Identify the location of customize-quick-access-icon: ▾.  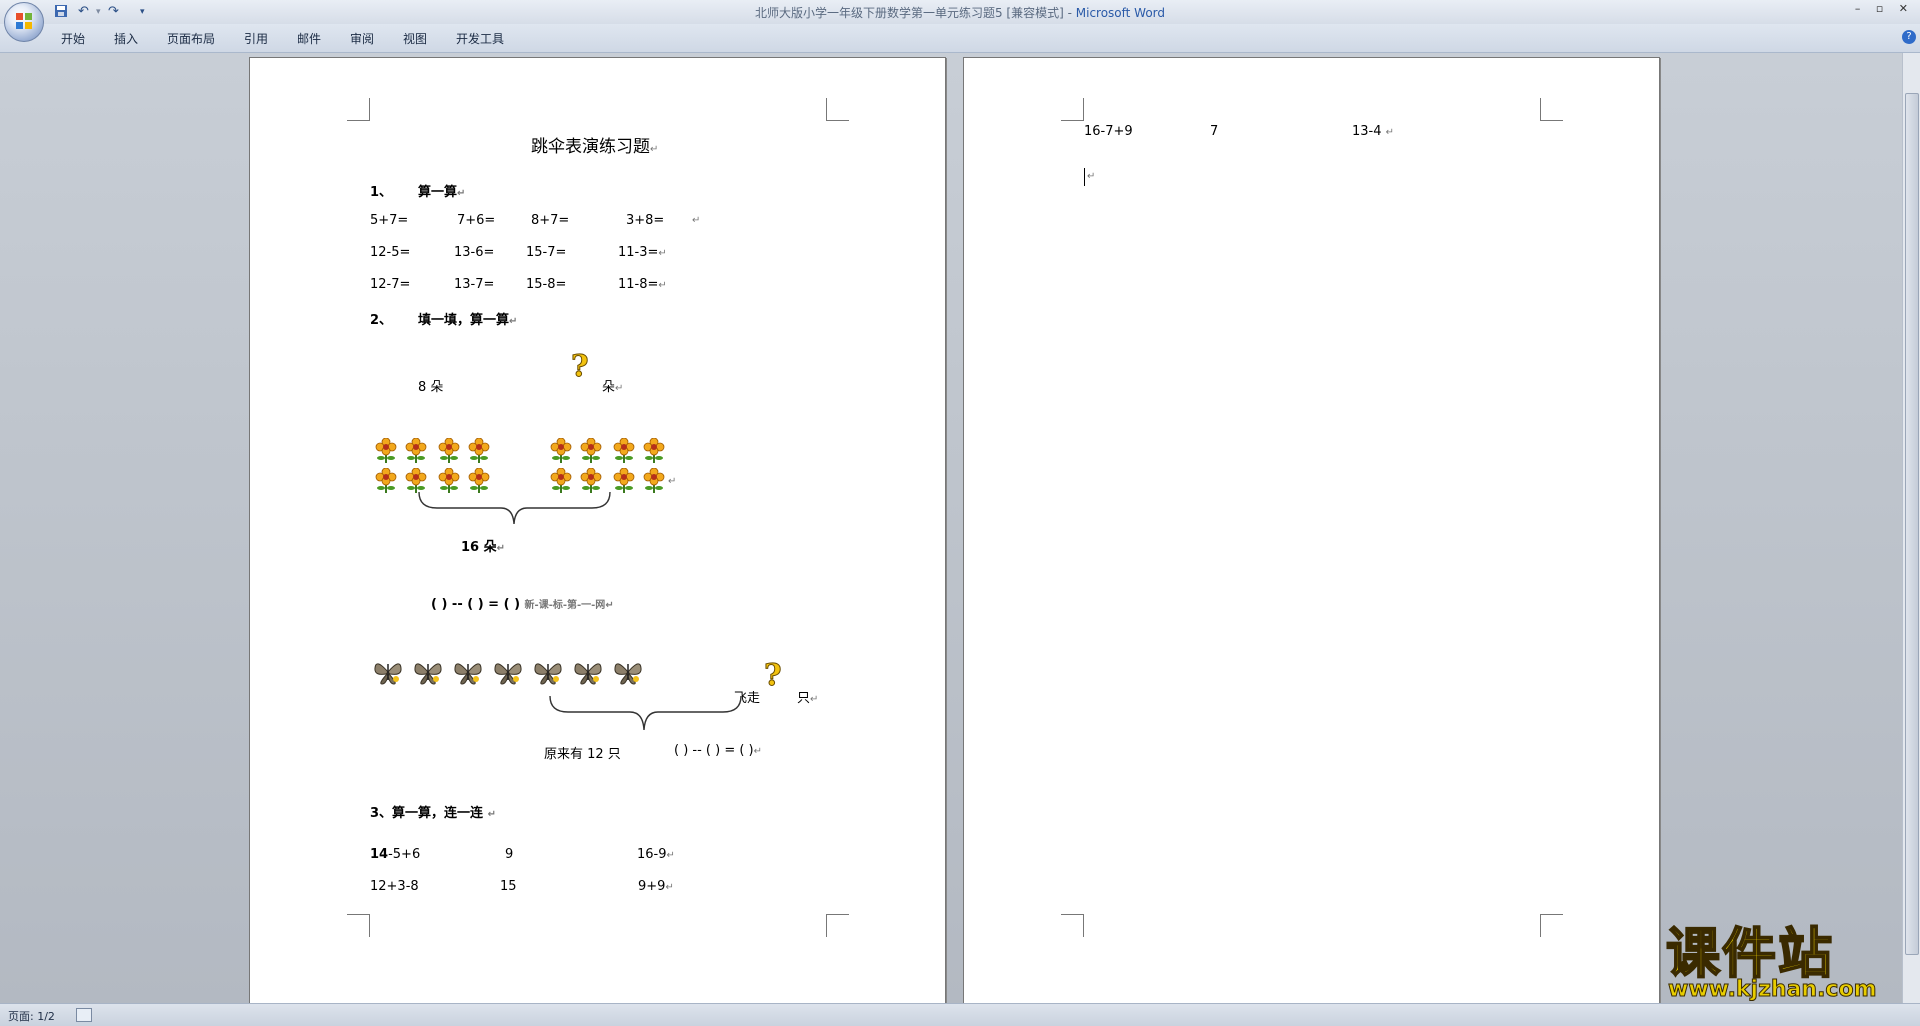
(142, 12).